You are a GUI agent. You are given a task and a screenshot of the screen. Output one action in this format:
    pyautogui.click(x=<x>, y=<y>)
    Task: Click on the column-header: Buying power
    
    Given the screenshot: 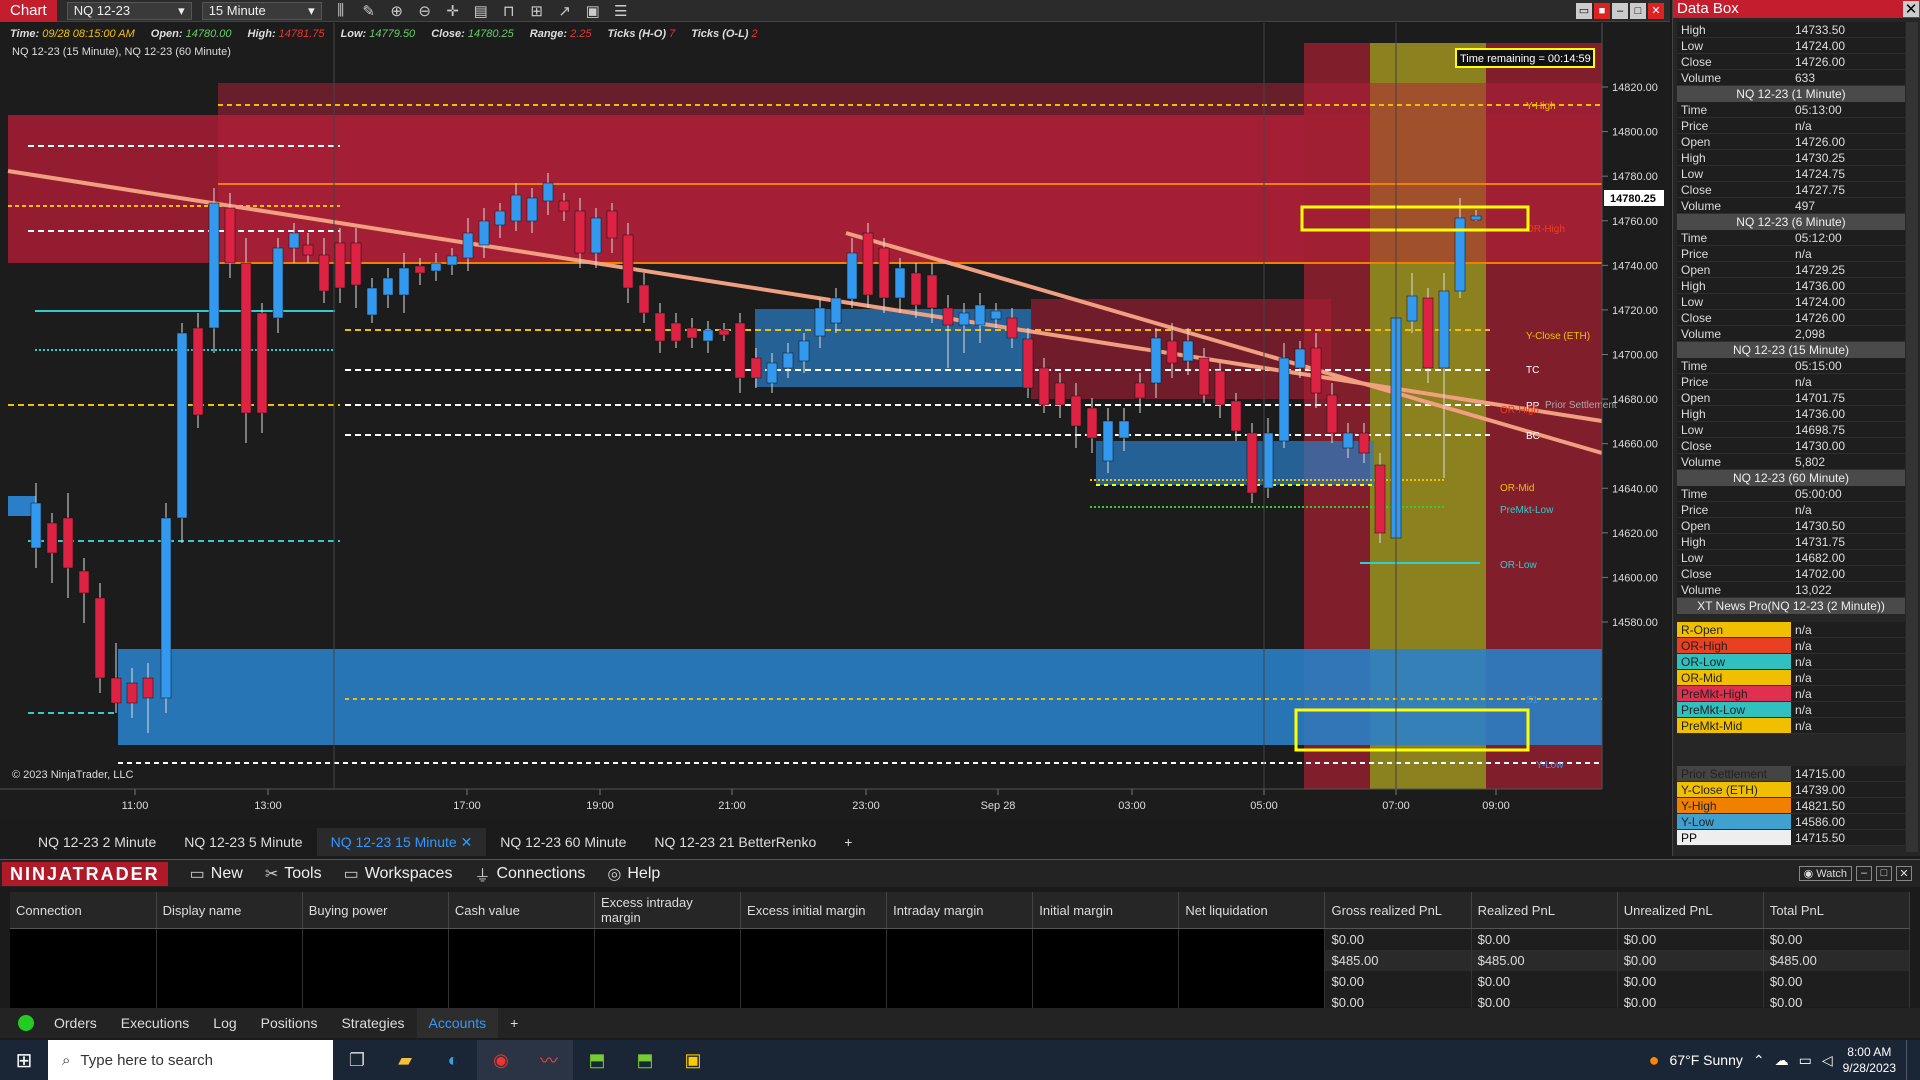 What is the action you would take?
    pyautogui.click(x=375, y=910)
    